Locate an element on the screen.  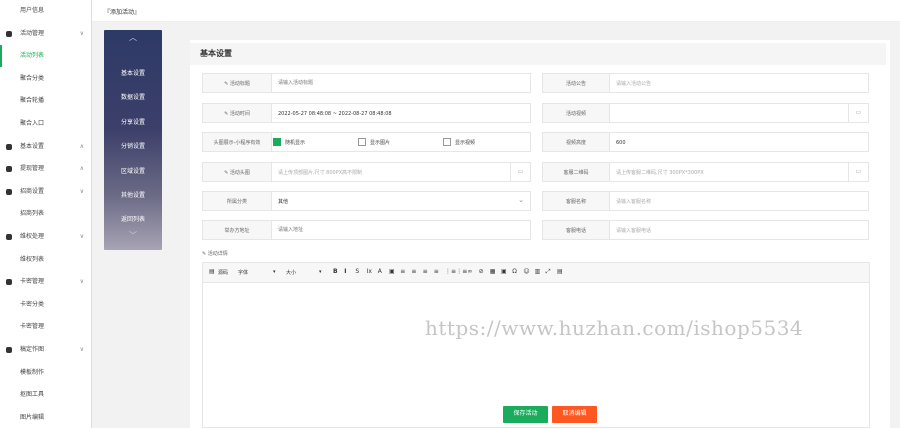
toolbar-tool-icon: ▤ is located at coordinates (560, 271).